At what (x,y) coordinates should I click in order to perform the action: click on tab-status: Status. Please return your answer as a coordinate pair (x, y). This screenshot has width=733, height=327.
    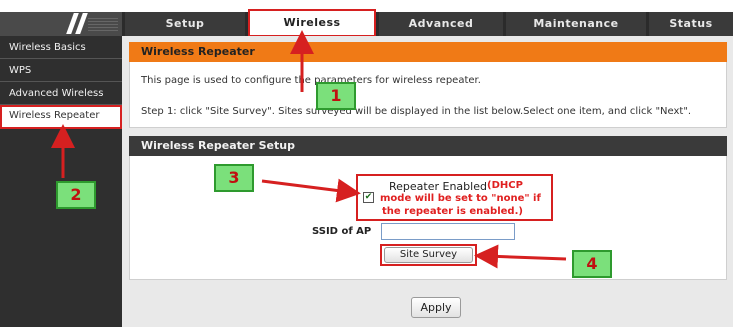
    Looking at the image, I should click on (691, 24).